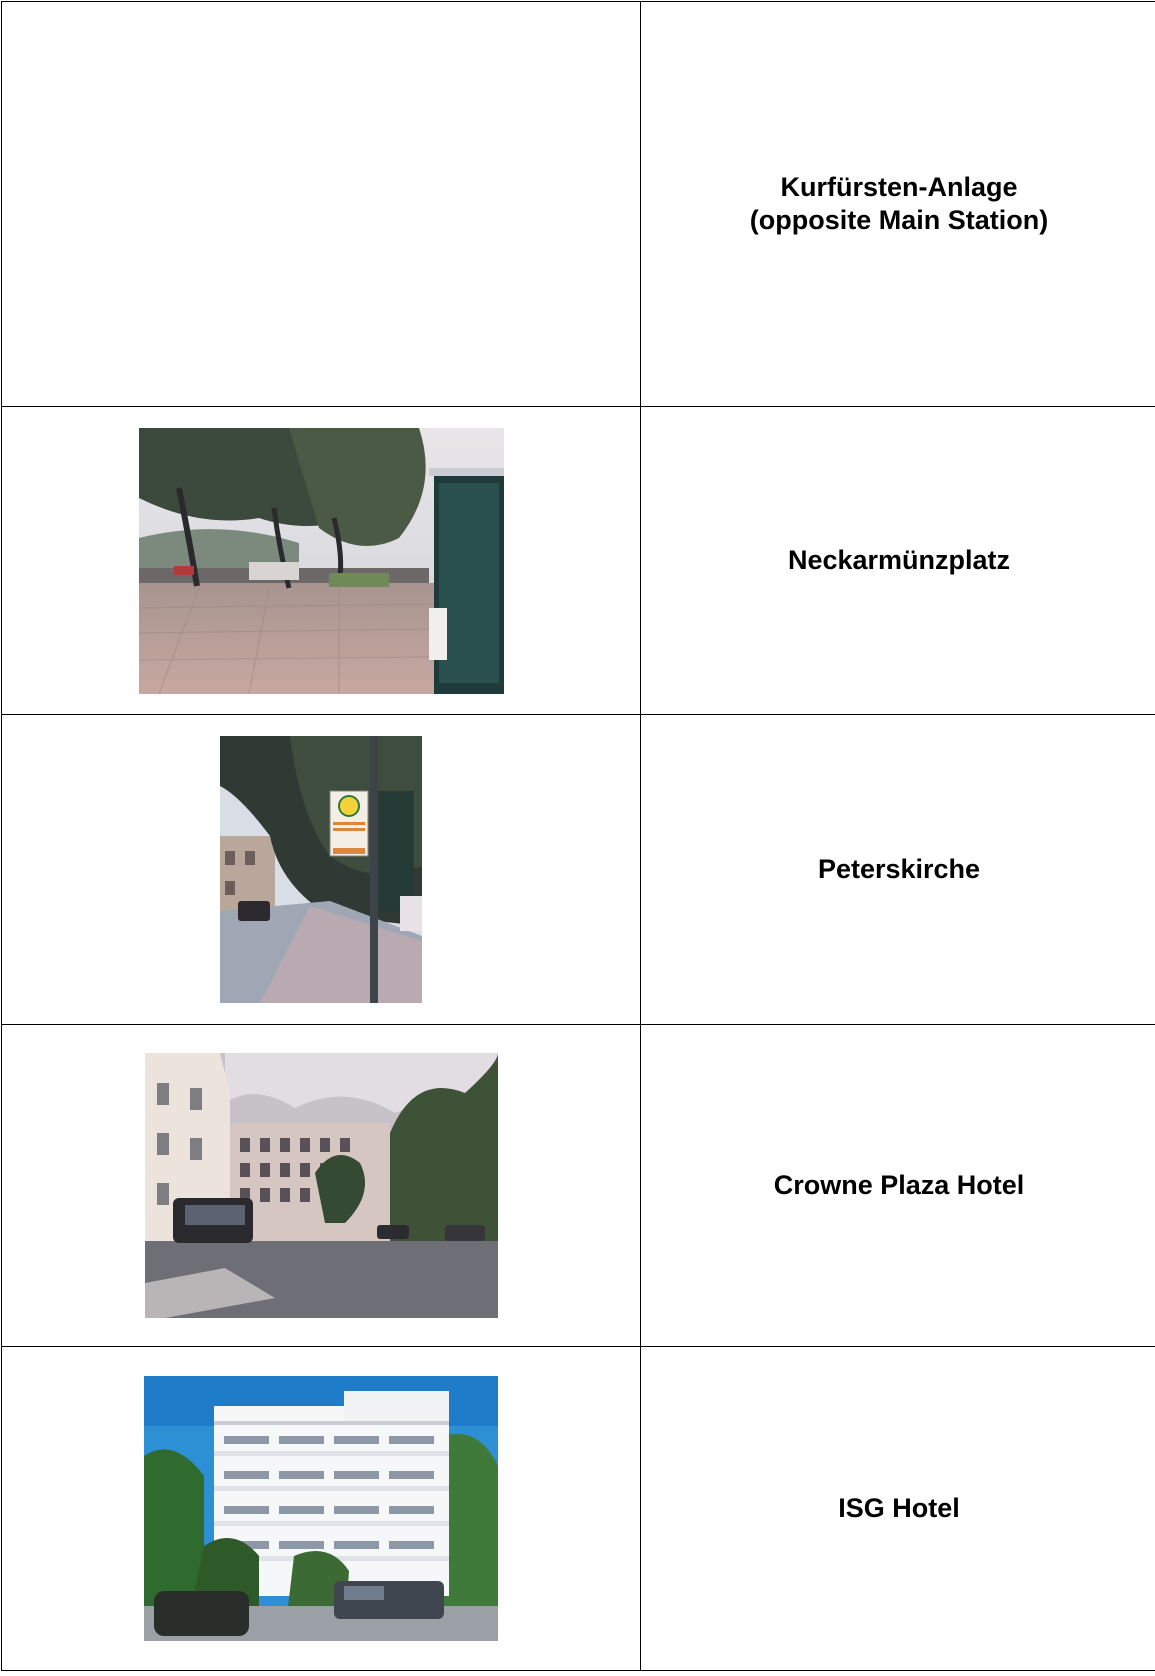 This screenshot has width=1155, height=1676. I want to click on peterskirche-photo, so click(321, 869).